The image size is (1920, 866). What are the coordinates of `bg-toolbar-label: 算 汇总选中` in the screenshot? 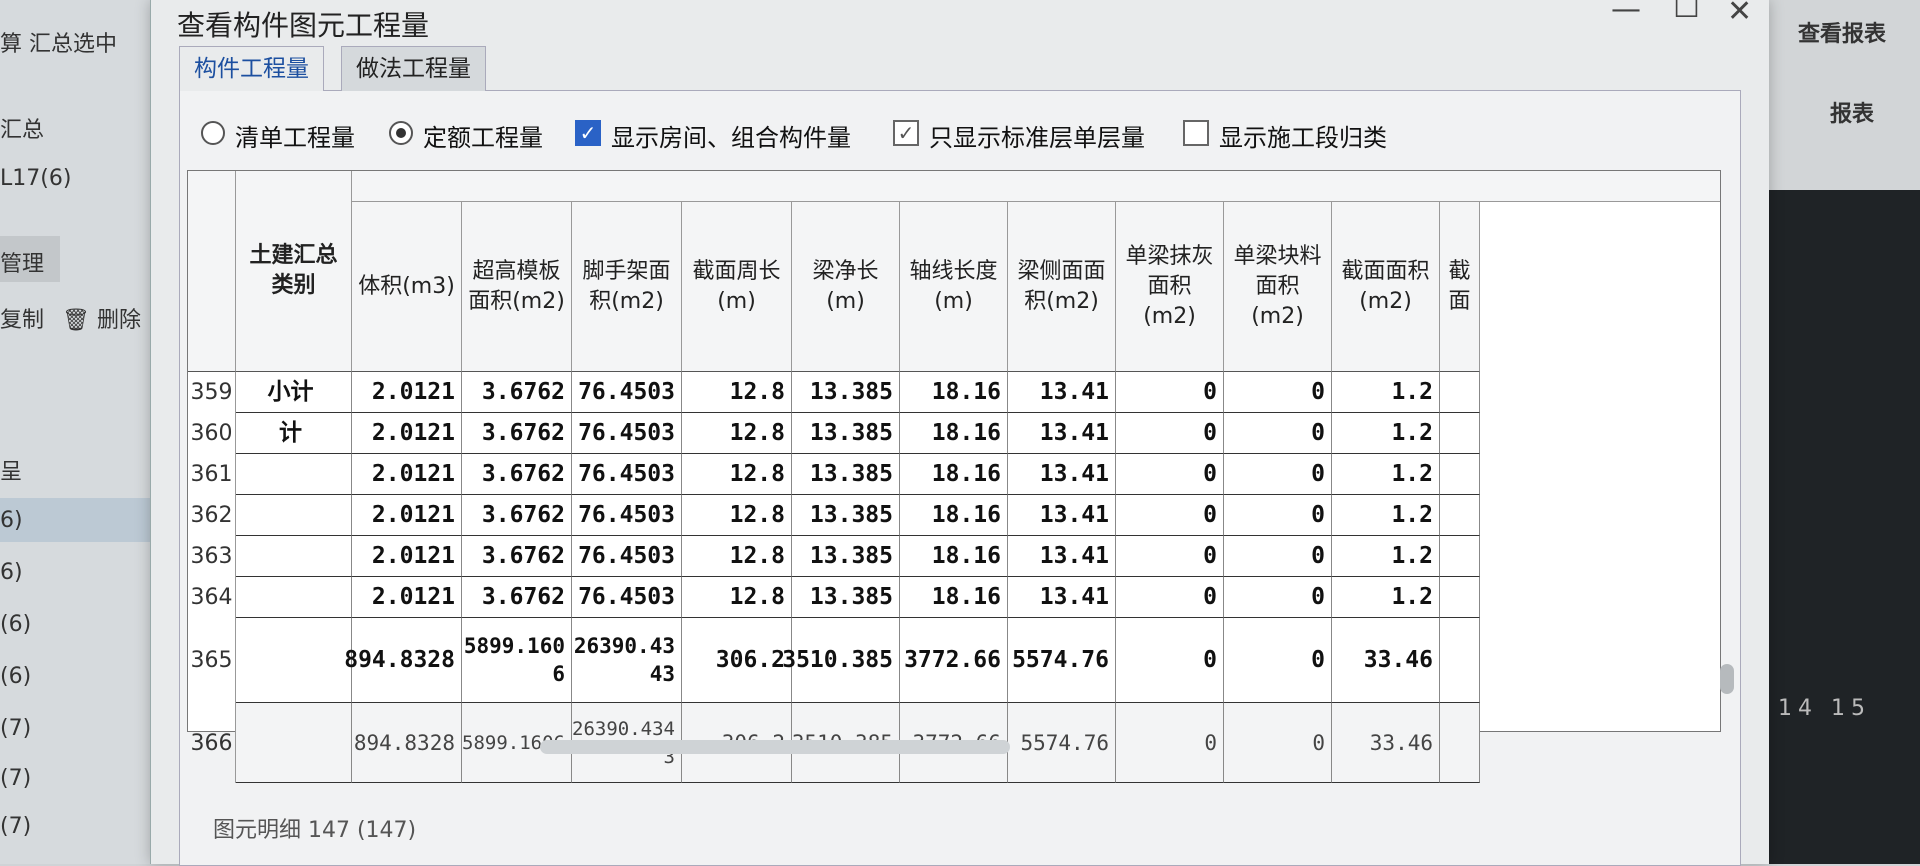 It's located at (58, 42).